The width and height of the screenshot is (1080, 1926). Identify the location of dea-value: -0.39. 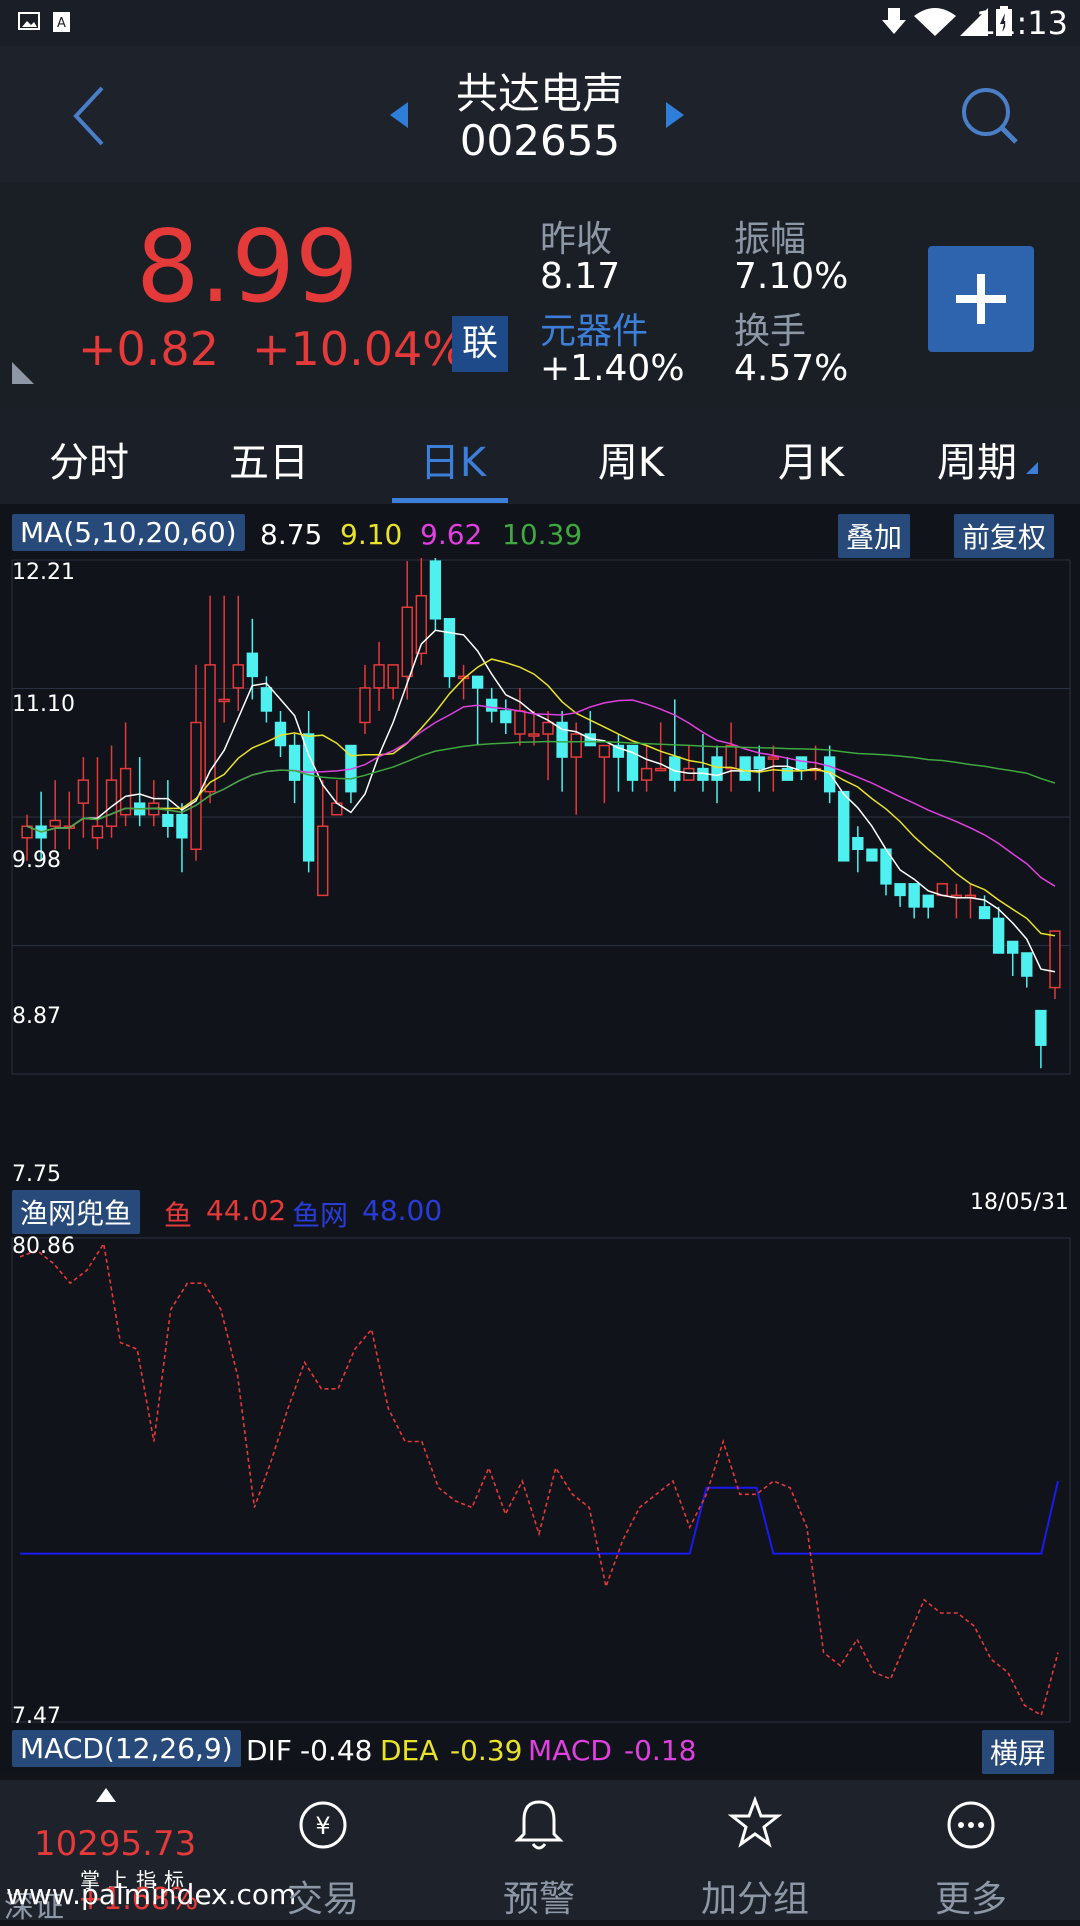
(486, 1750).